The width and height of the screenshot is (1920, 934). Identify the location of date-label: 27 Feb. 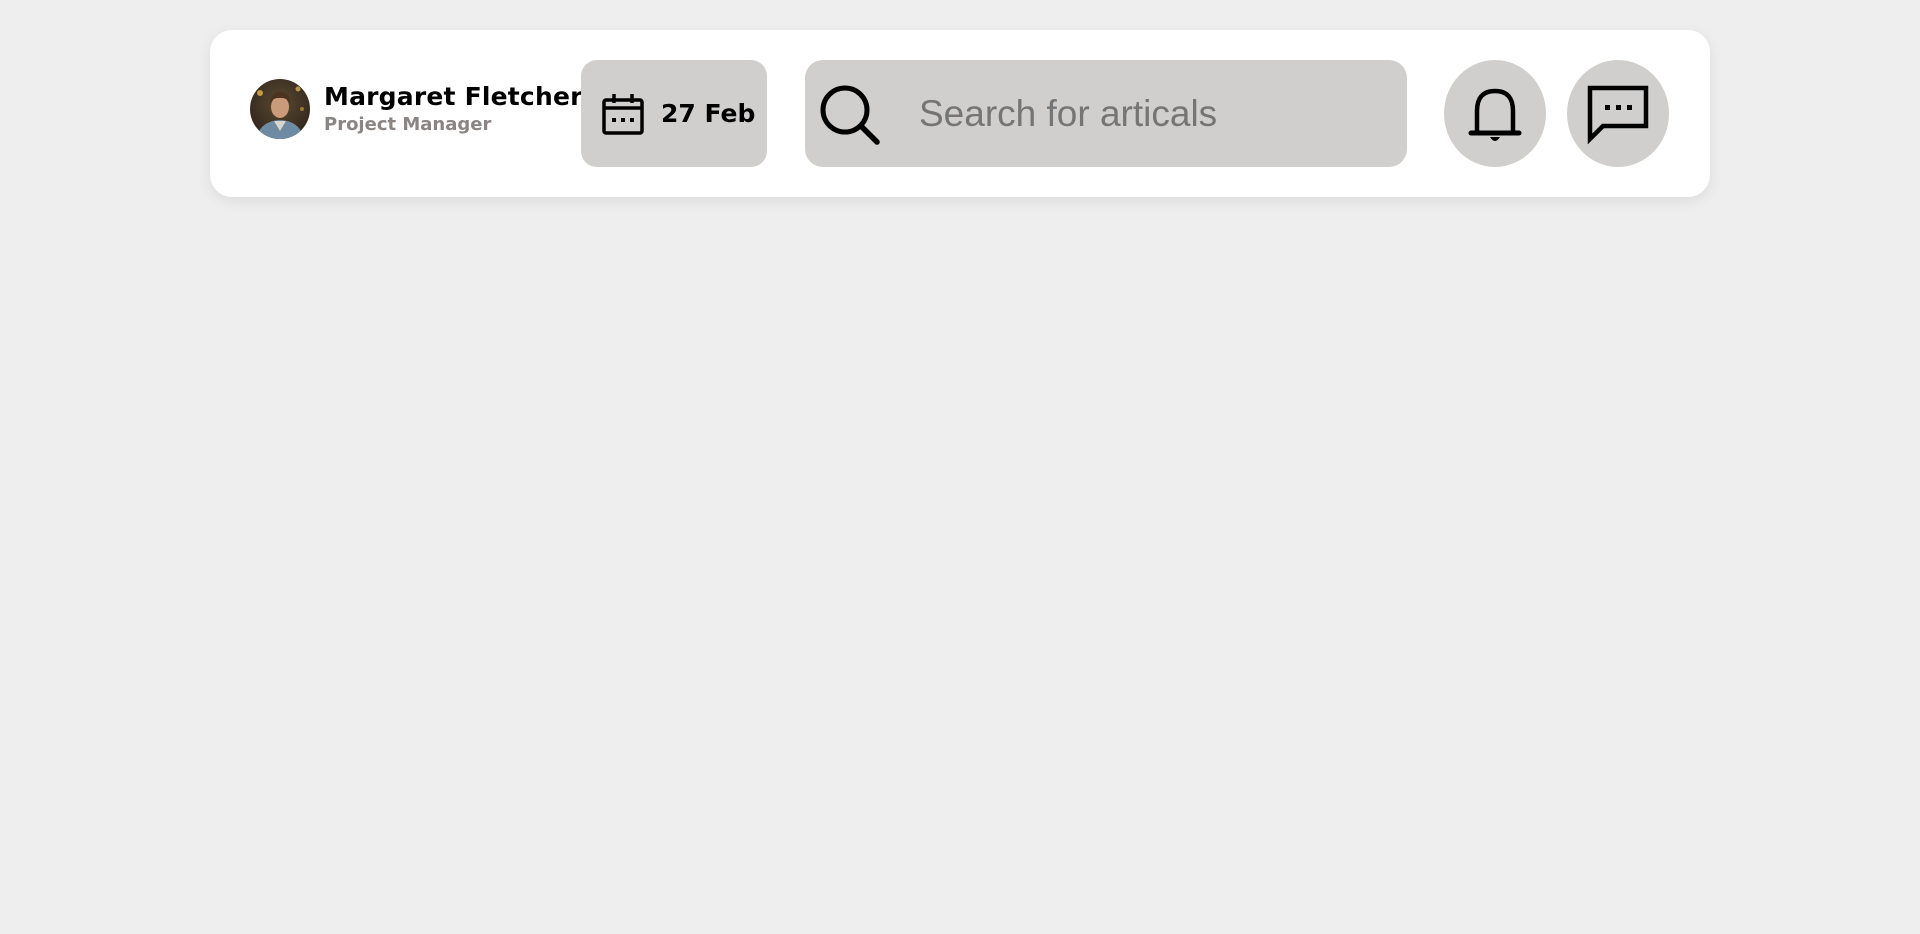
(708, 113).